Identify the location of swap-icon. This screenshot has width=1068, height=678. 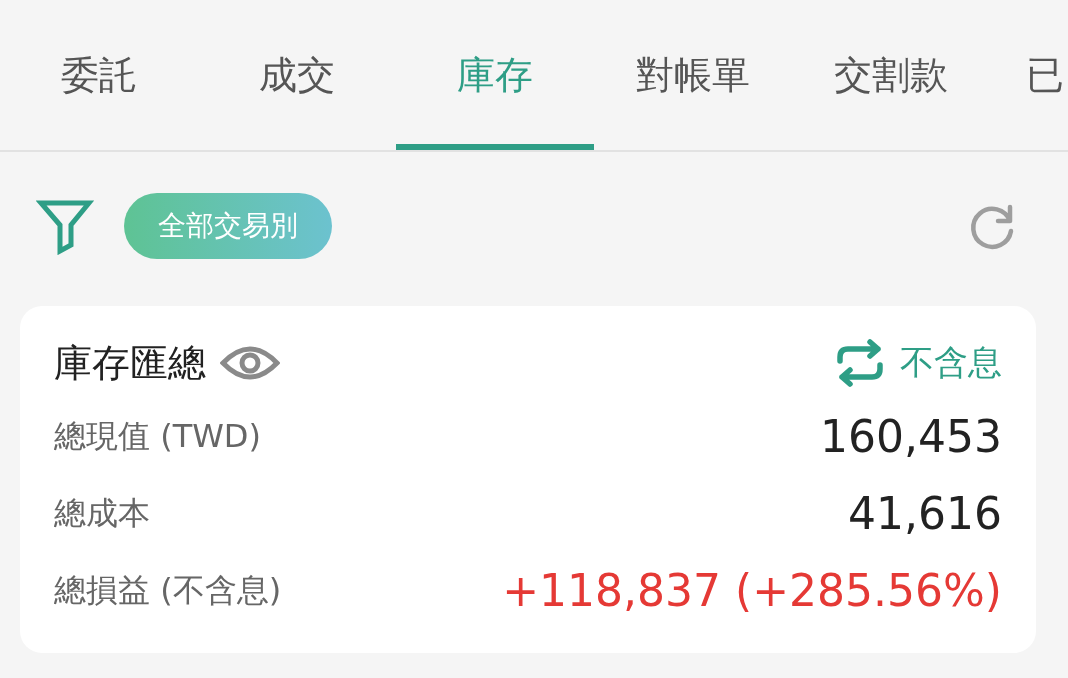
(860, 363).